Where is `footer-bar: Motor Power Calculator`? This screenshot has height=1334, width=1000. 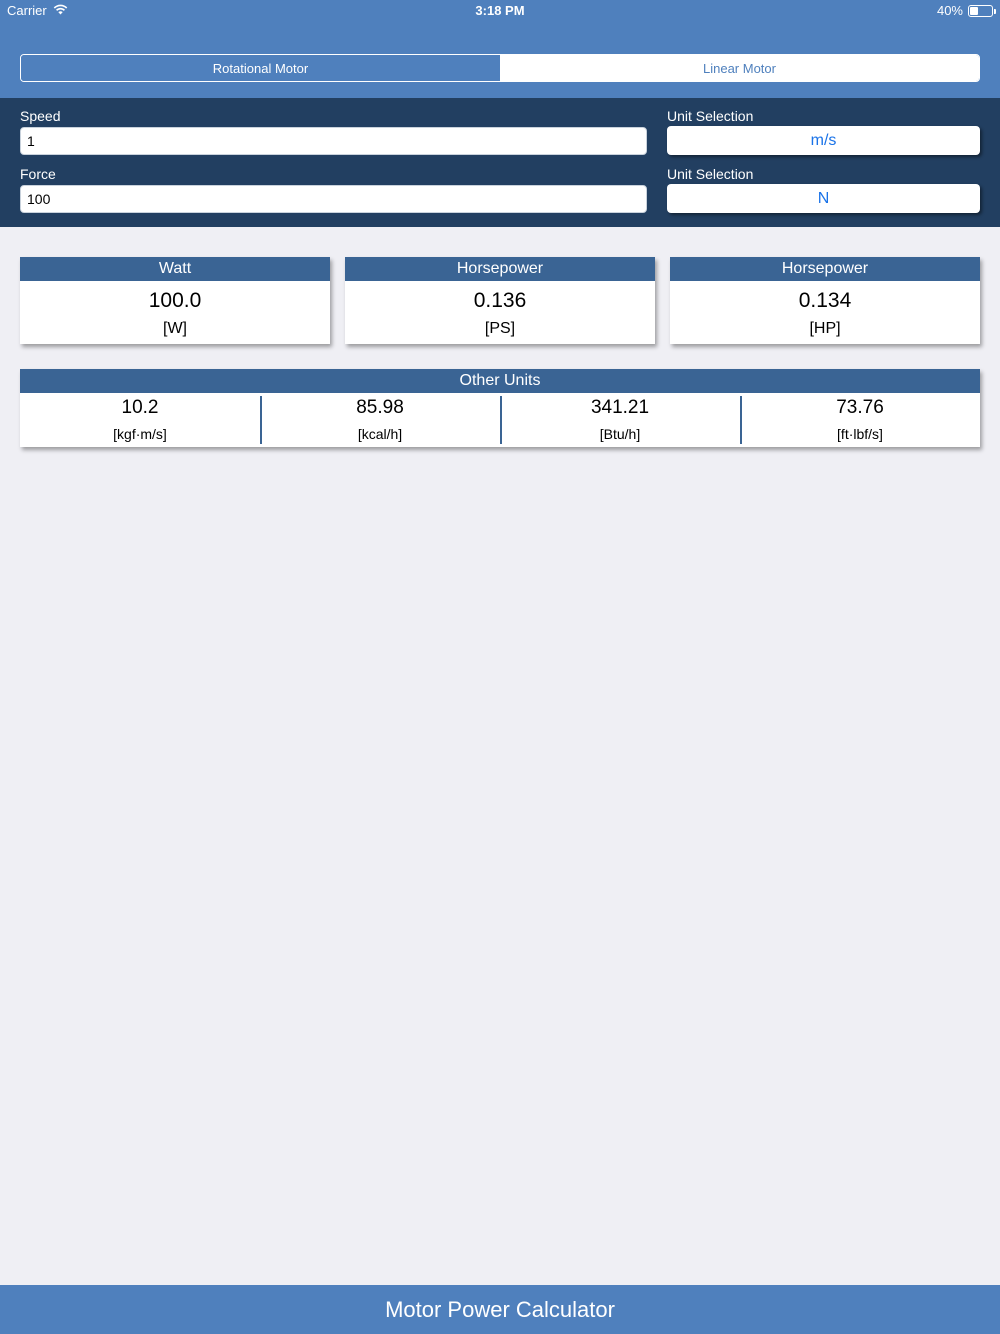 footer-bar: Motor Power Calculator is located at coordinates (500, 1309).